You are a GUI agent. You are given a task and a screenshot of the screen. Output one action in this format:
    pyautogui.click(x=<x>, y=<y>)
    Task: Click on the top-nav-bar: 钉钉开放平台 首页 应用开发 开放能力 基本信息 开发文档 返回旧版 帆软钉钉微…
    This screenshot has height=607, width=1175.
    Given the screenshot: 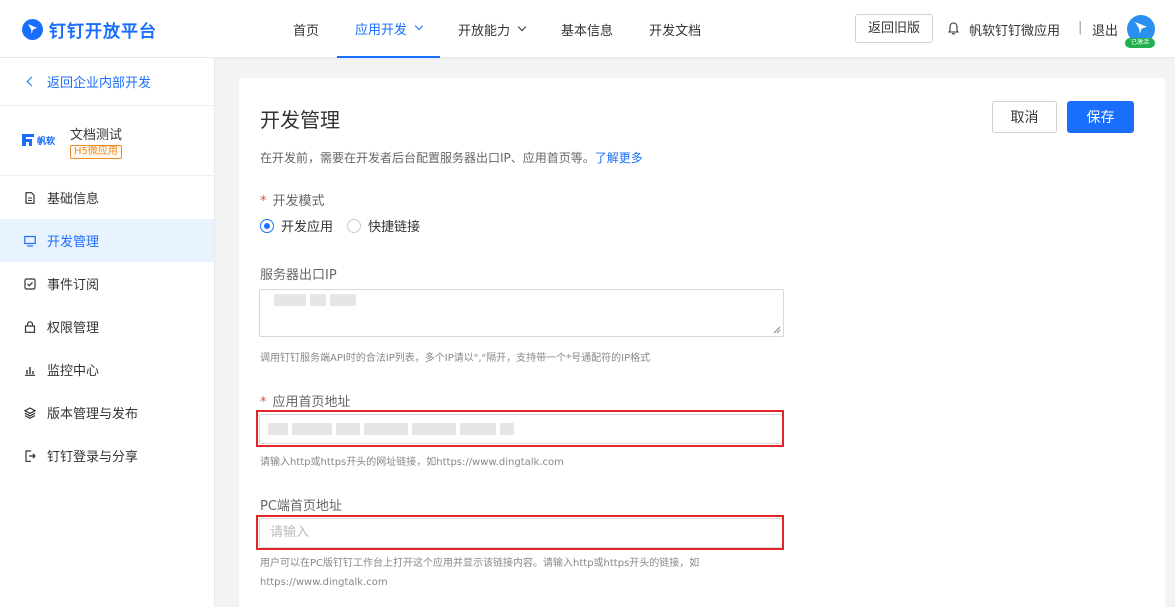 What is the action you would take?
    pyautogui.click(x=587, y=29)
    